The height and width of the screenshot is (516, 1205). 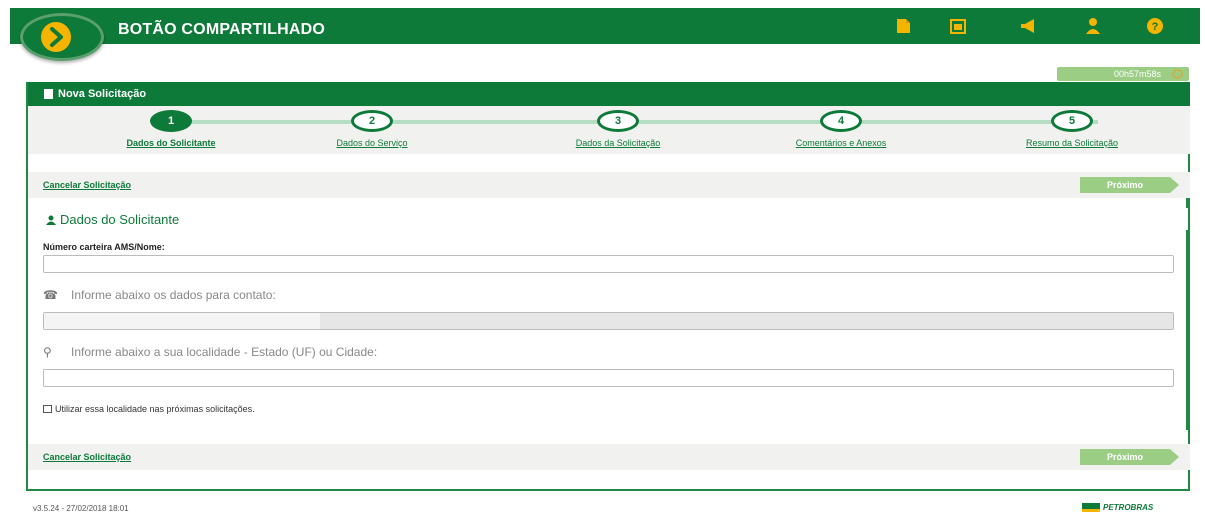 I want to click on calendar-icon, so click(x=958, y=26).